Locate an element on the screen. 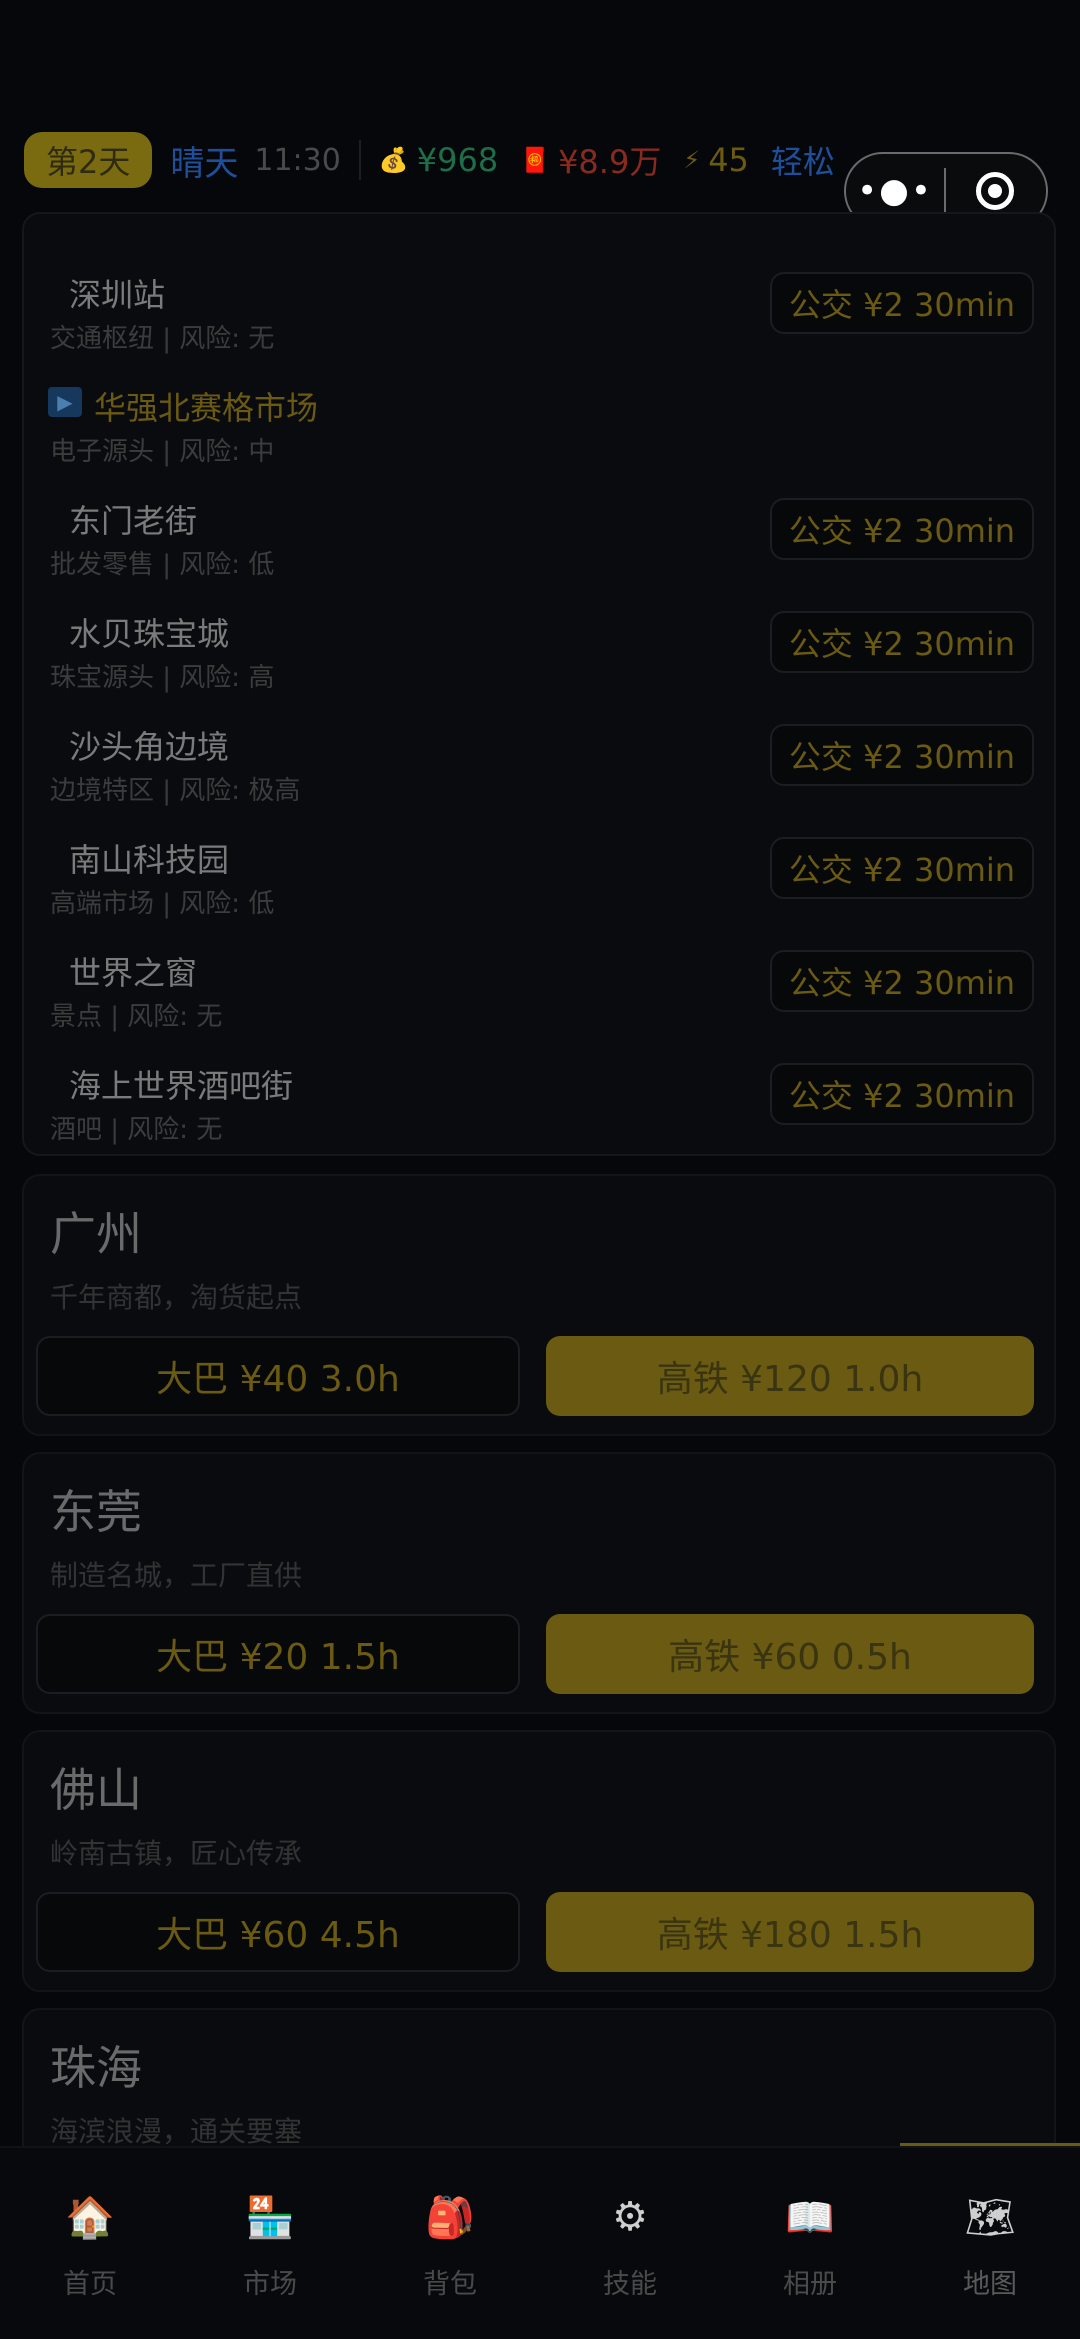 The image size is (1080, 2339). tab-backpack: 🎒 背包 is located at coordinates (450, 2243).